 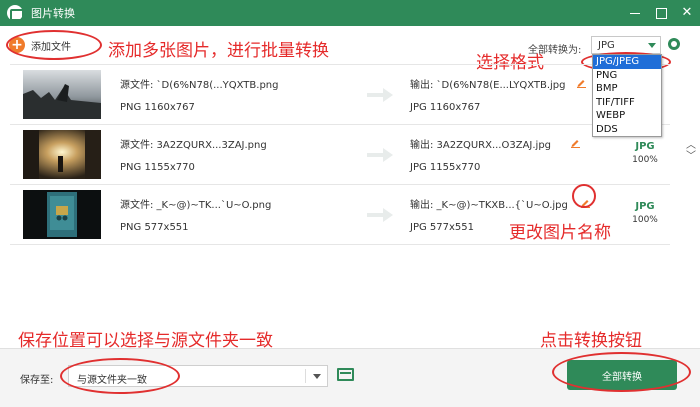 I want to click on select-divider, so click(x=305, y=376).